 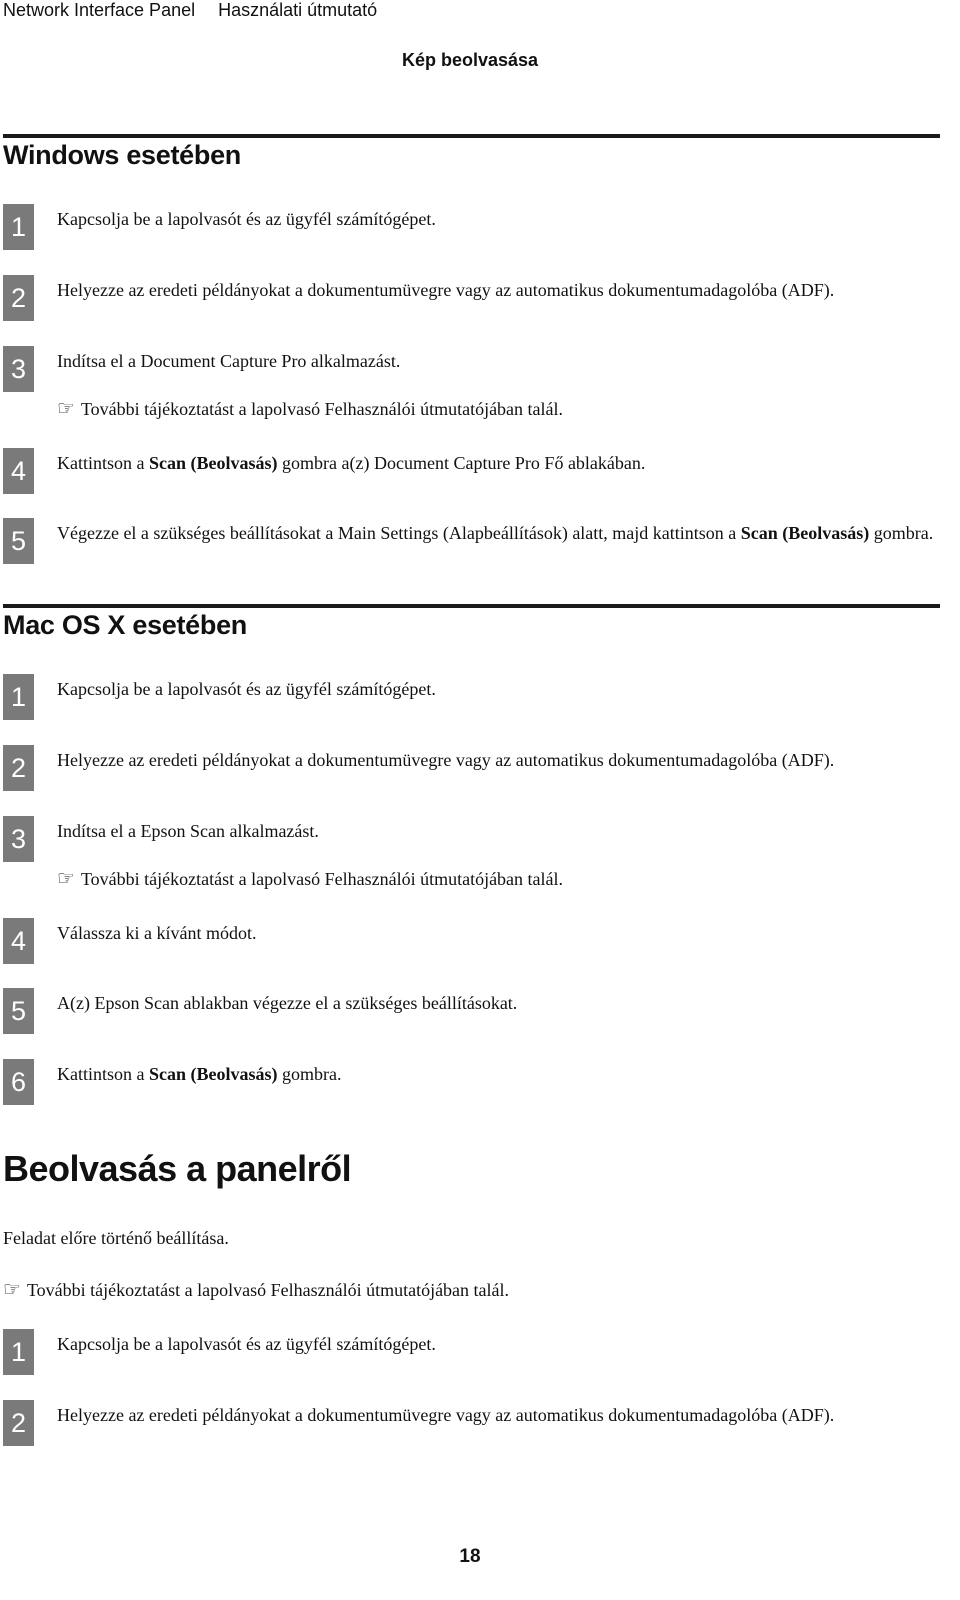 I want to click on intro-text: Feladat előre történő beállítása., so click(x=116, y=1238).